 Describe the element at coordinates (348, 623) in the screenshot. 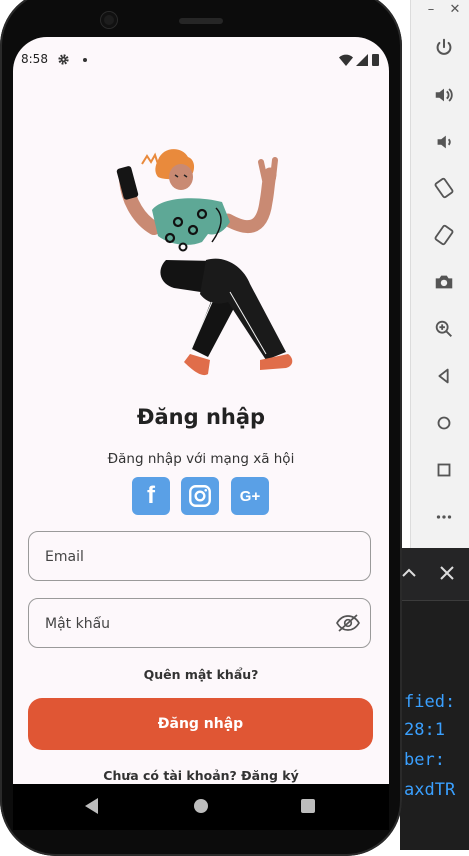

I see `toggle-password-visibility-icon` at that location.